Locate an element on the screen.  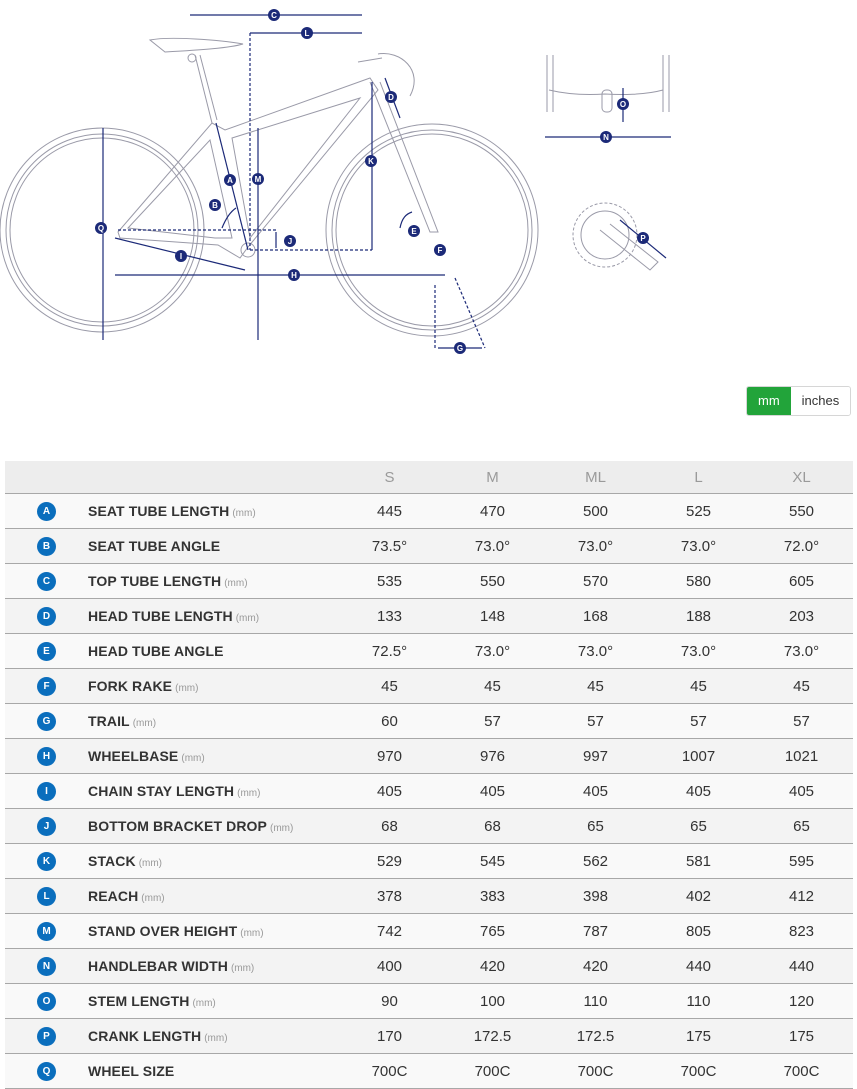
measurement-value: 57 is located at coordinates (492, 721).